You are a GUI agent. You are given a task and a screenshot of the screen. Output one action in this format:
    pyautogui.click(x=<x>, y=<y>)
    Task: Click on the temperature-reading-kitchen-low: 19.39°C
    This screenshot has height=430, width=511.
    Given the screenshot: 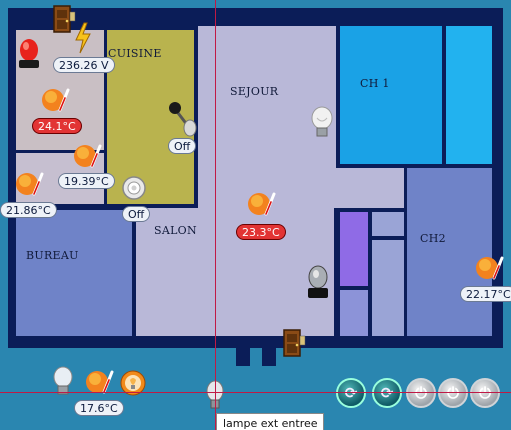 What is the action you would take?
    pyautogui.click(x=86, y=181)
    